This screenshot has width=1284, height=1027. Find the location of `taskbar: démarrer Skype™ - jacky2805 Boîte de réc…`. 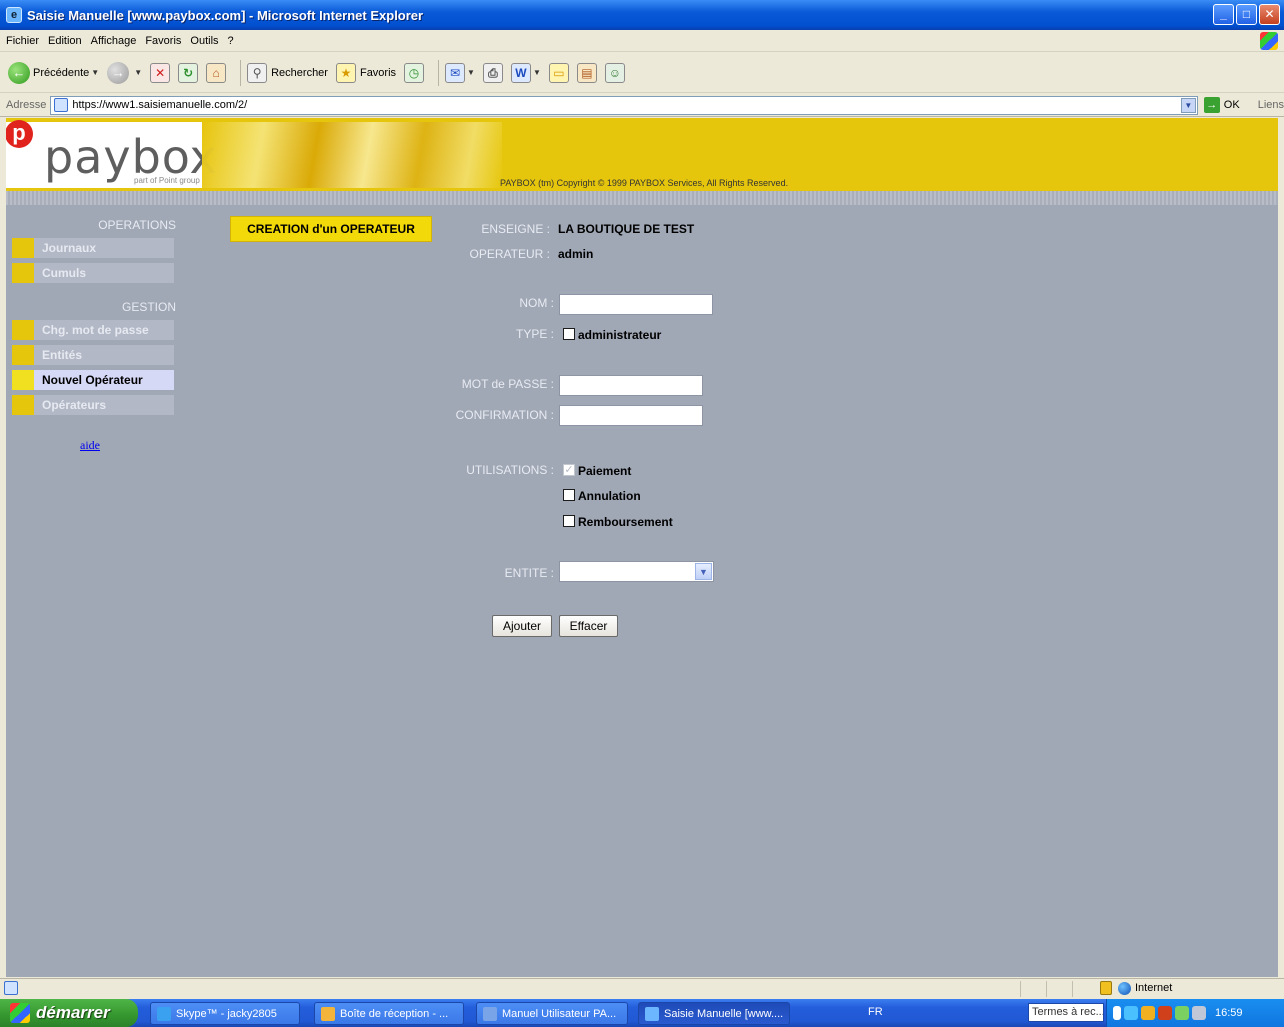

taskbar: démarrer Skype™ - jacky2805 Boîte de réc… is located at coordinates (642, 1013).